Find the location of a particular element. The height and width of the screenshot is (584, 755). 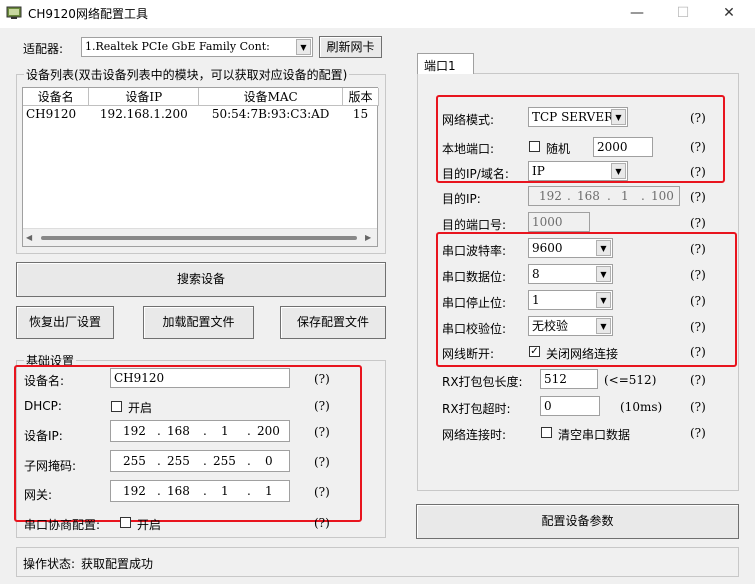

scroll-right-icon: ▶ is located at coordinates (368, 237).